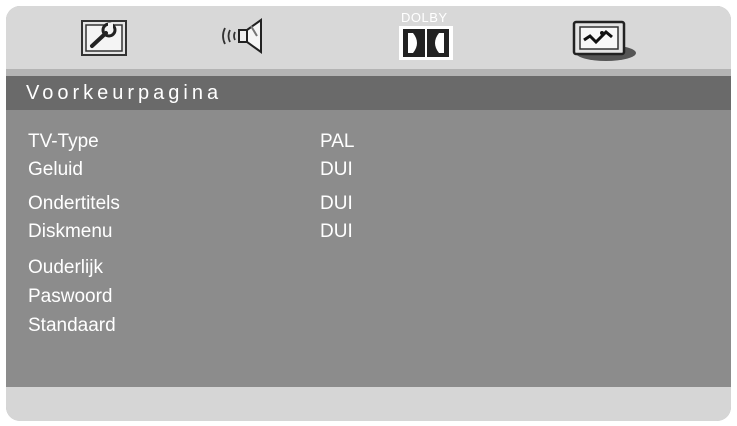 The width and height of the screenshot is (737, 426). I want to click on menu-value-geluid: DUI, so click(336, 169).